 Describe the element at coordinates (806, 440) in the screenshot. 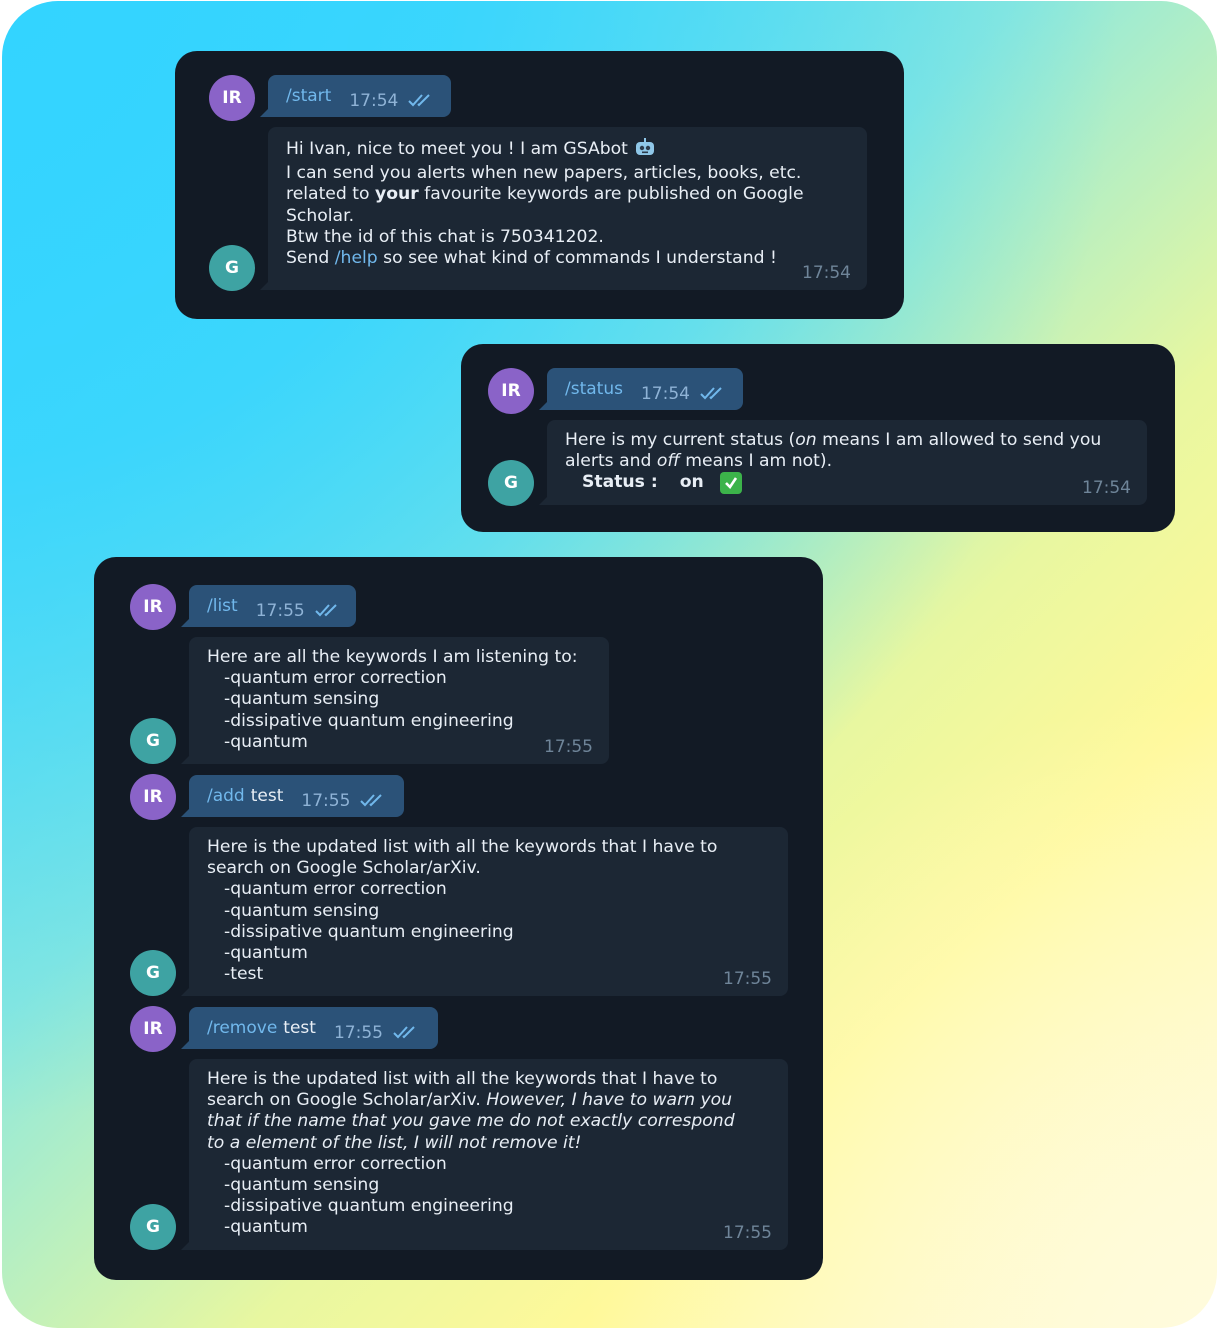

I see `italic-text: on` at that location.